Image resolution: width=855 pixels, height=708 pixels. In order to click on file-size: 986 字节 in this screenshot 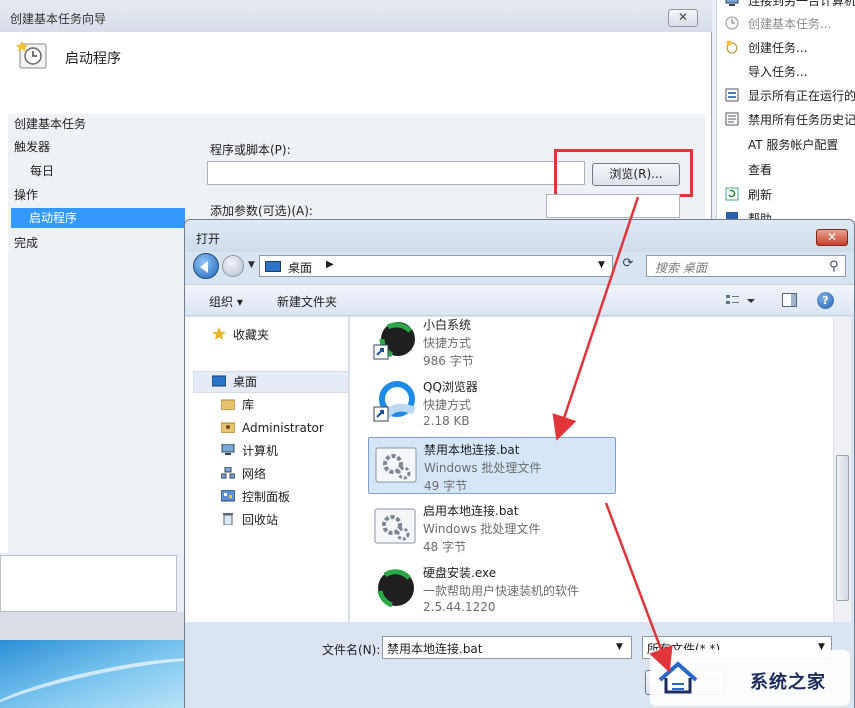, I will do `click(448, 361)`.